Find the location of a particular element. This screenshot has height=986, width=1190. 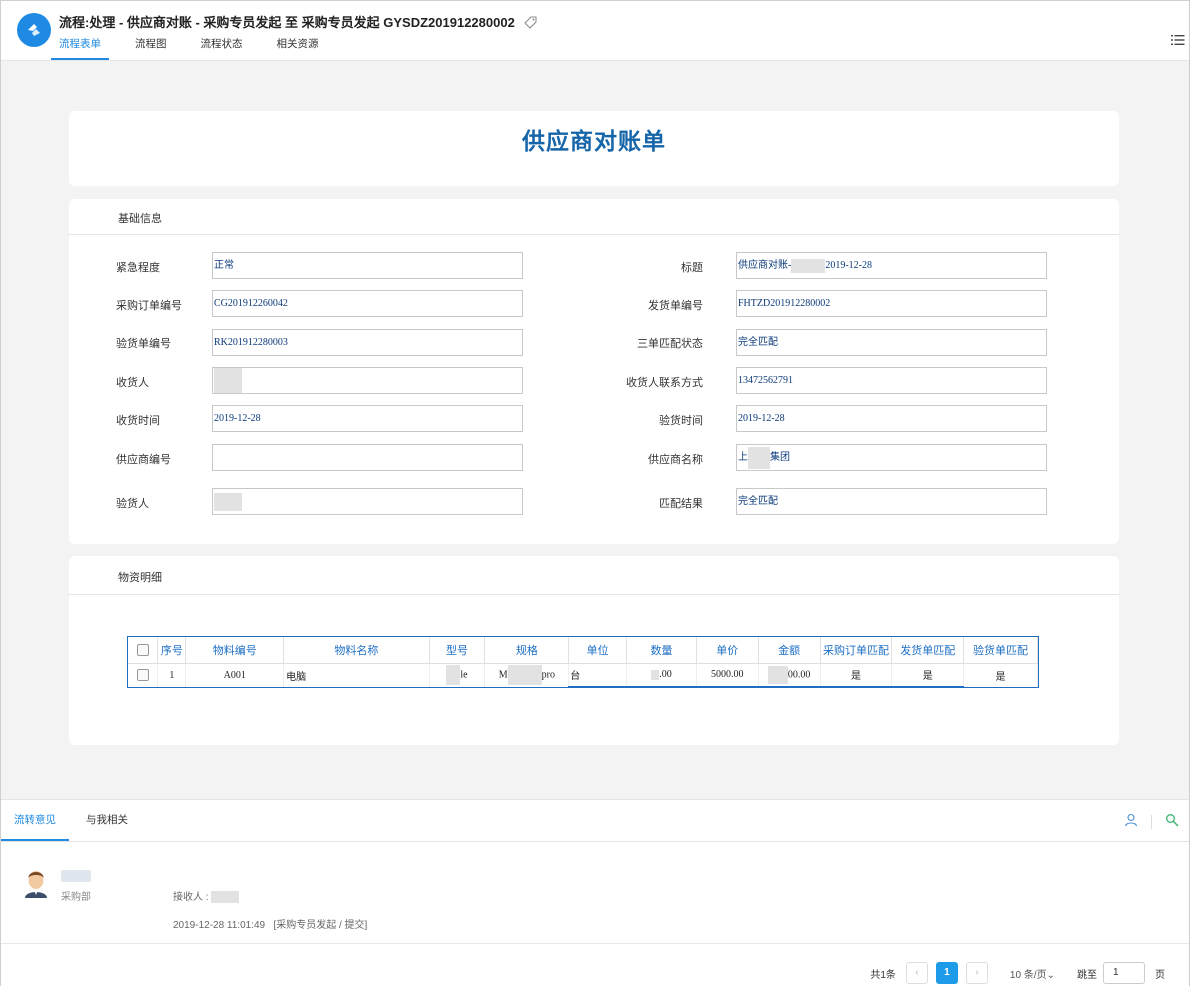

tools-divider is located at coordinates (1151, 821).